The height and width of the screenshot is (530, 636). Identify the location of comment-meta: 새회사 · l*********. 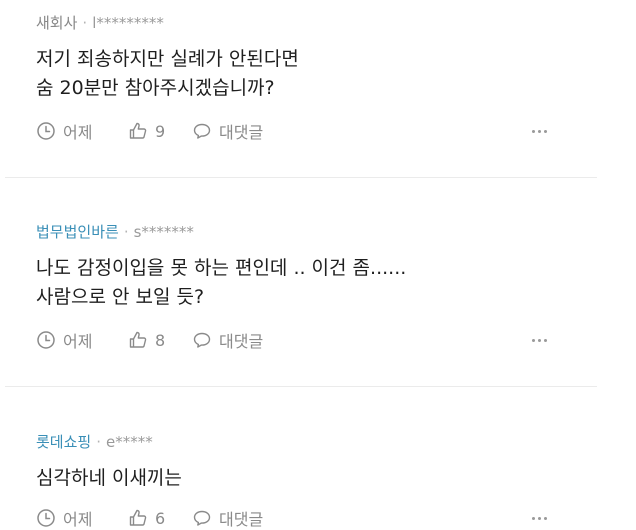
(100, 23).